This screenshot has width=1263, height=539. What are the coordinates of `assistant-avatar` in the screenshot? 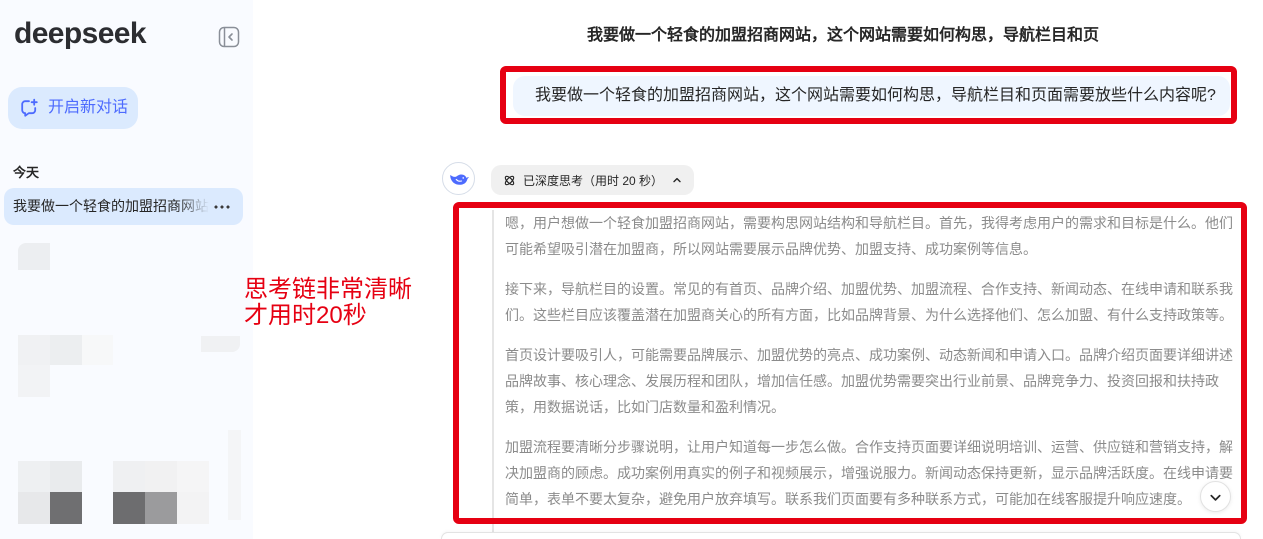 It's located at (458, 178).